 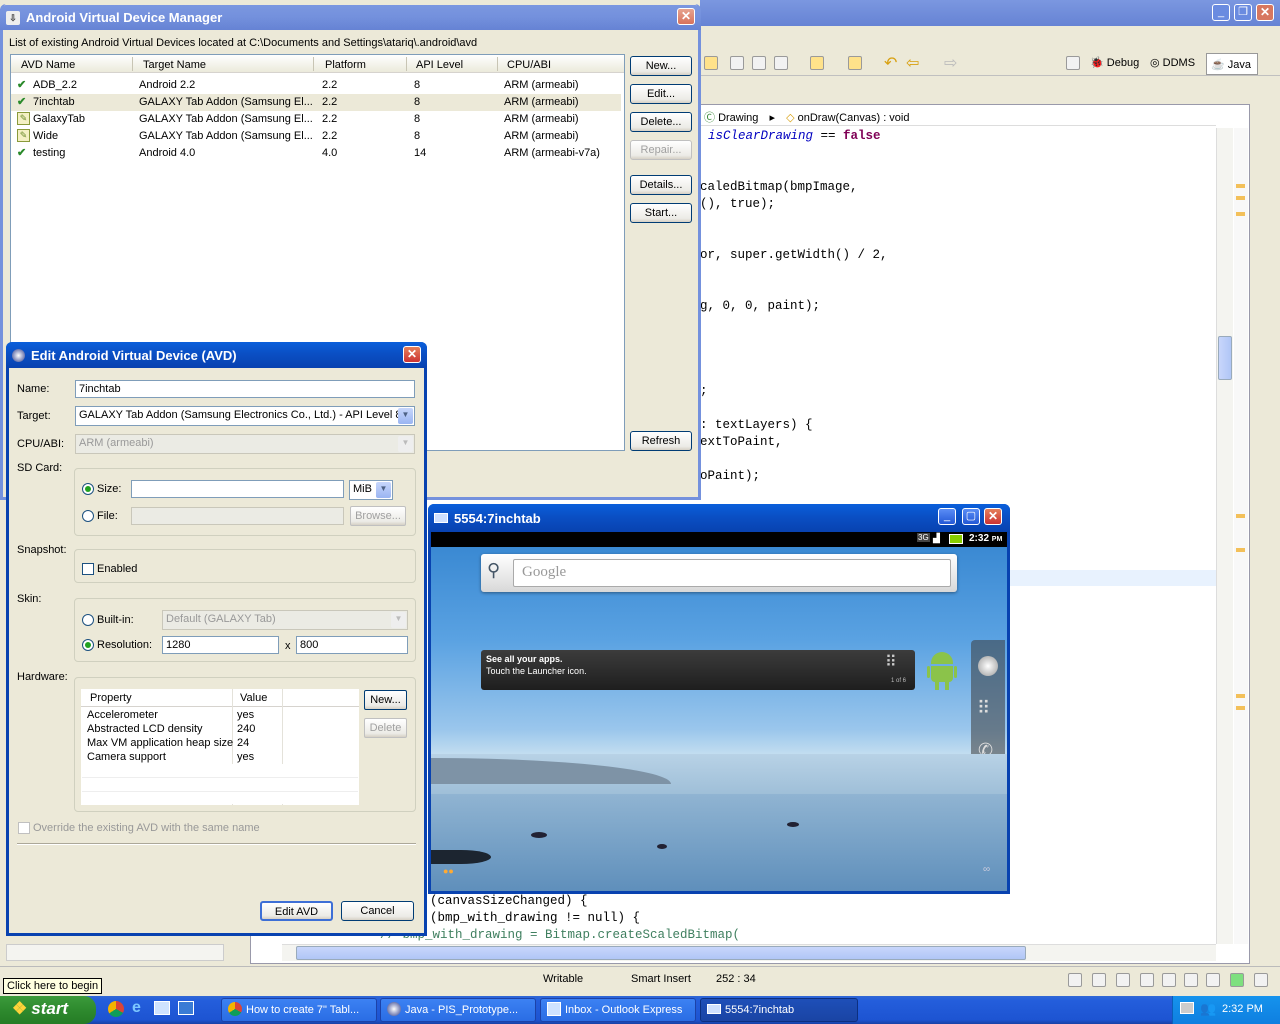 I want to click on resolution-height-input: 800, so click(x=352, y=645).